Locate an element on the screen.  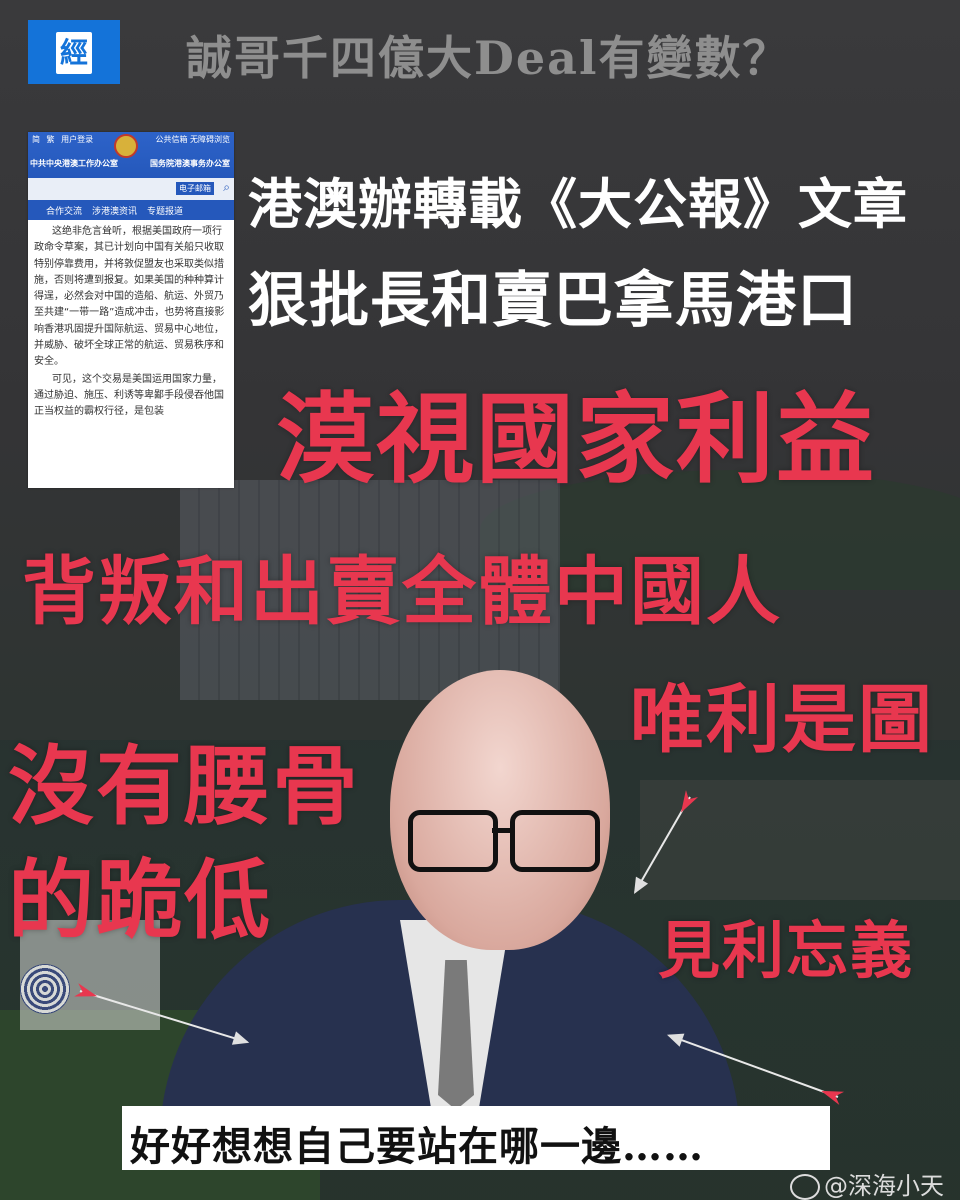
red-phrase-4a: 沒有腰骨 is located at coordinates (184, 787).